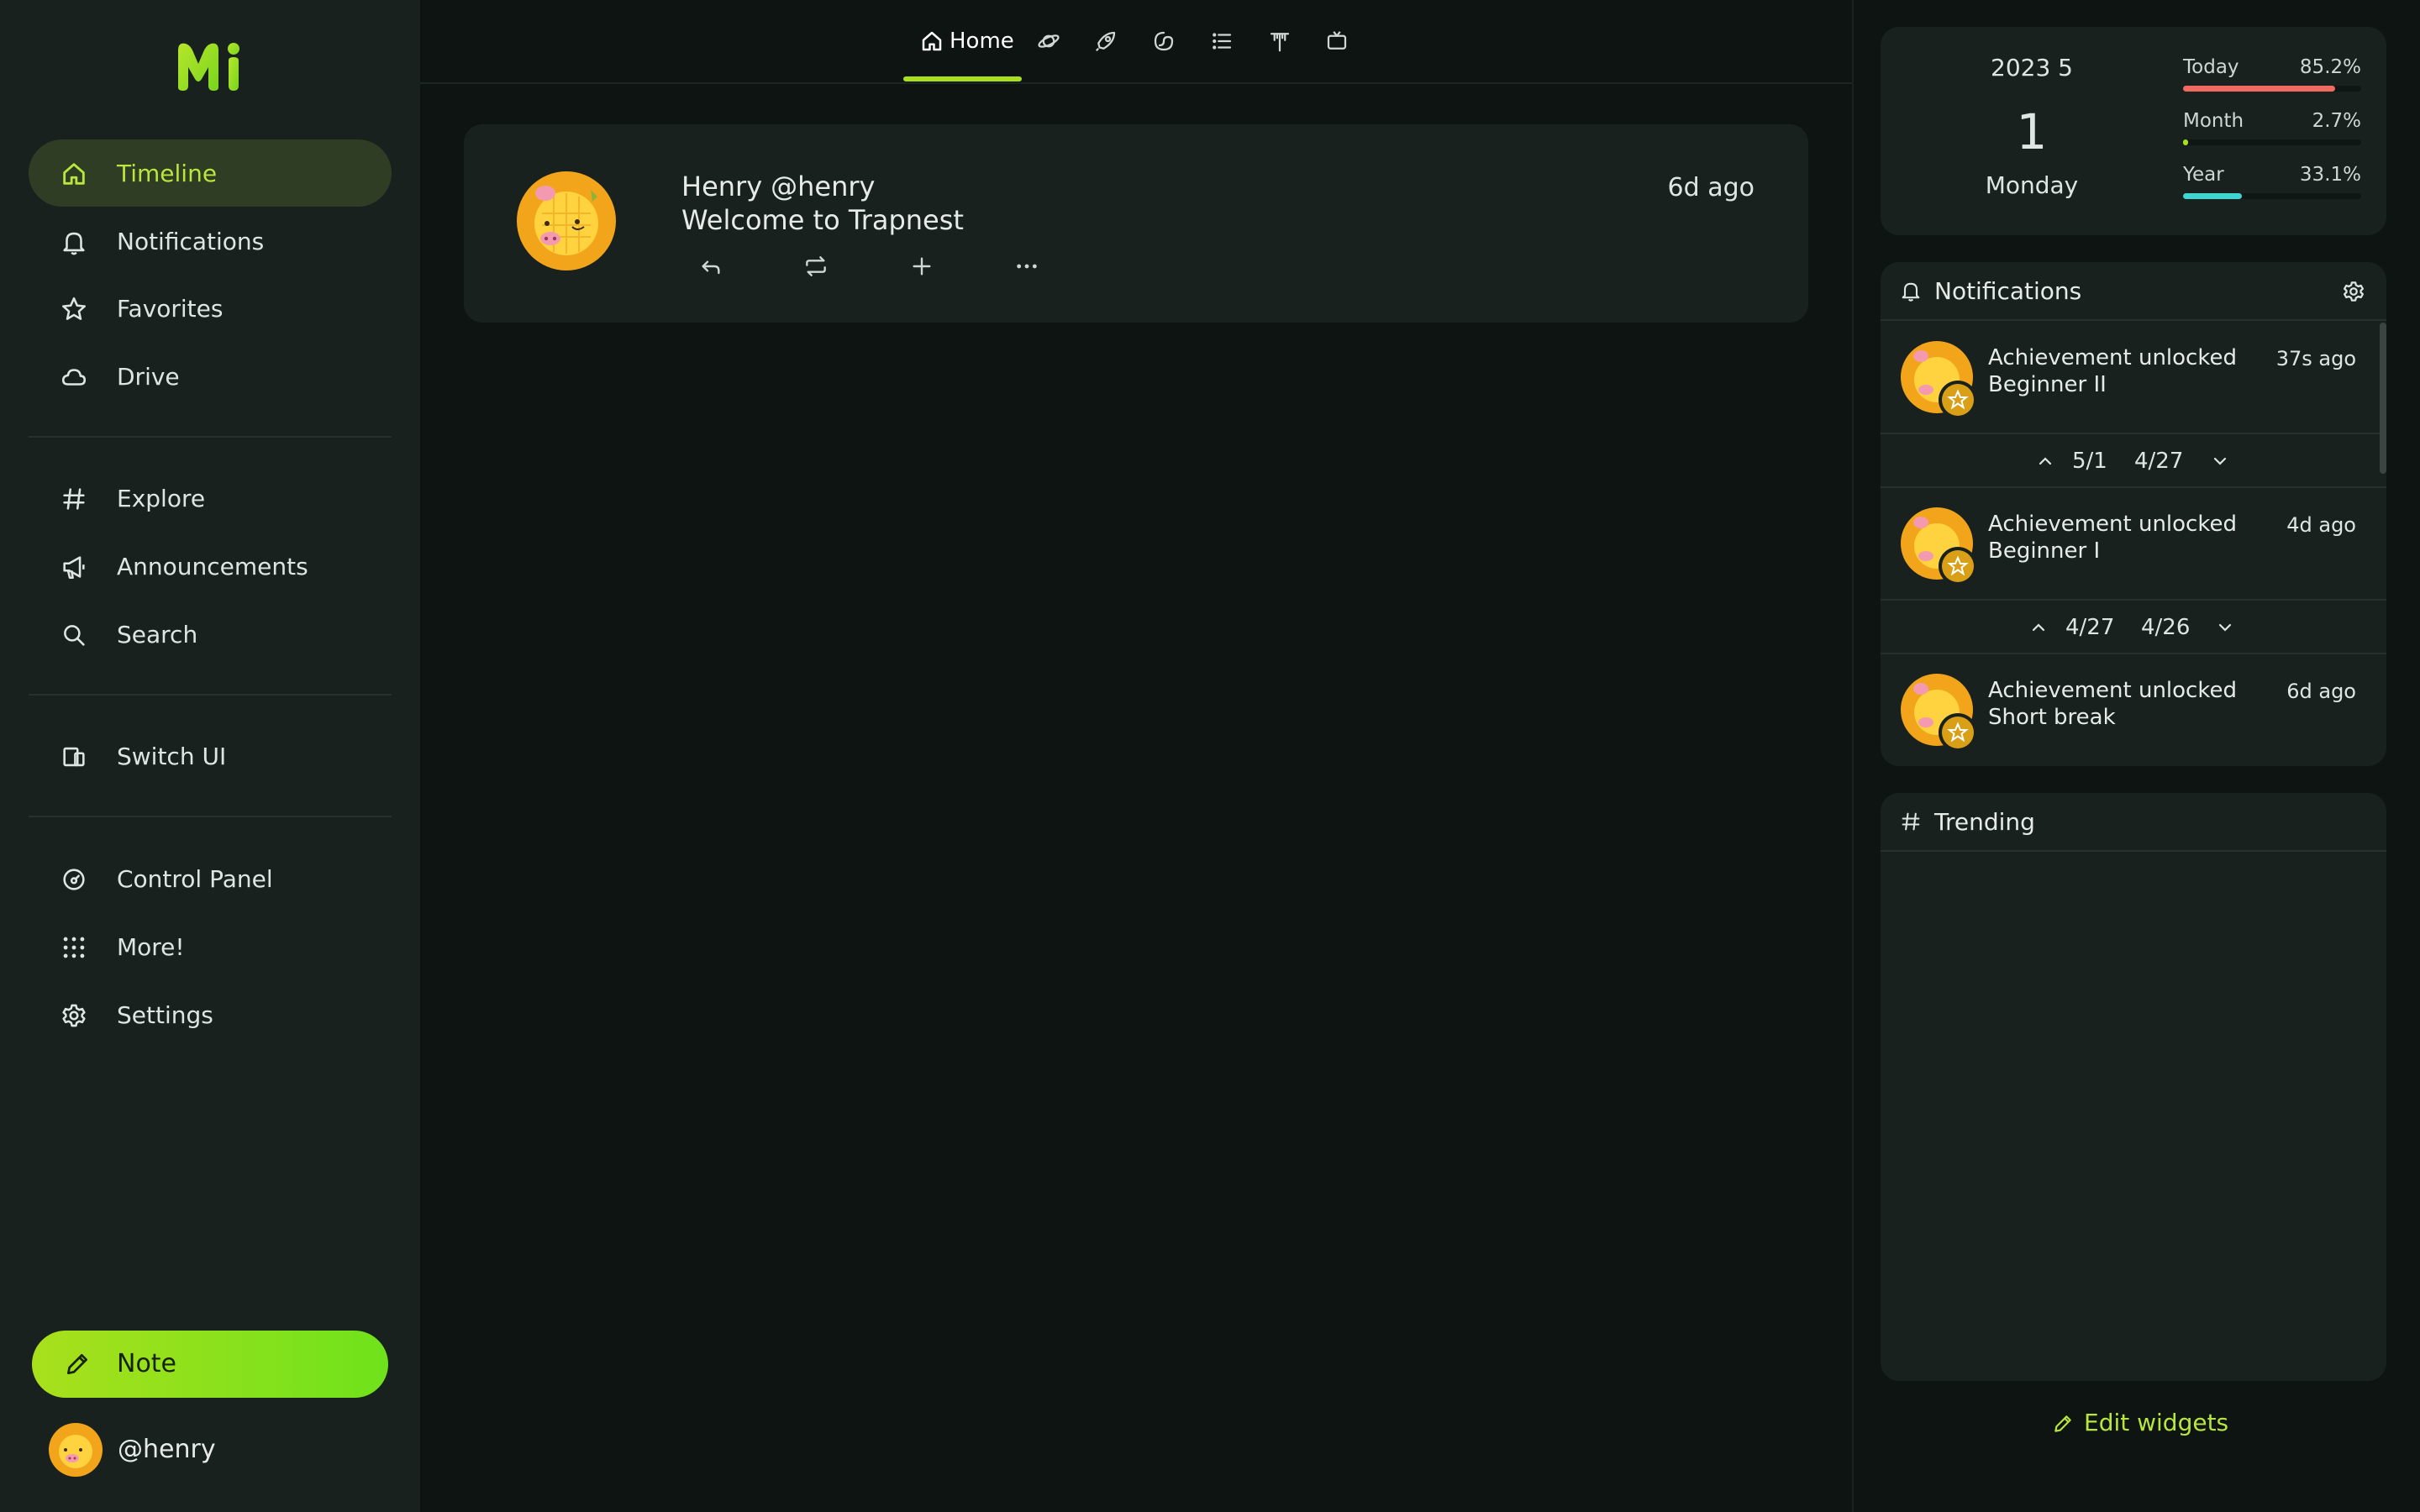  Describe the element at coordinates (2321, 525) in the screenshot. I see `notification-time: 4d ago` at that location.